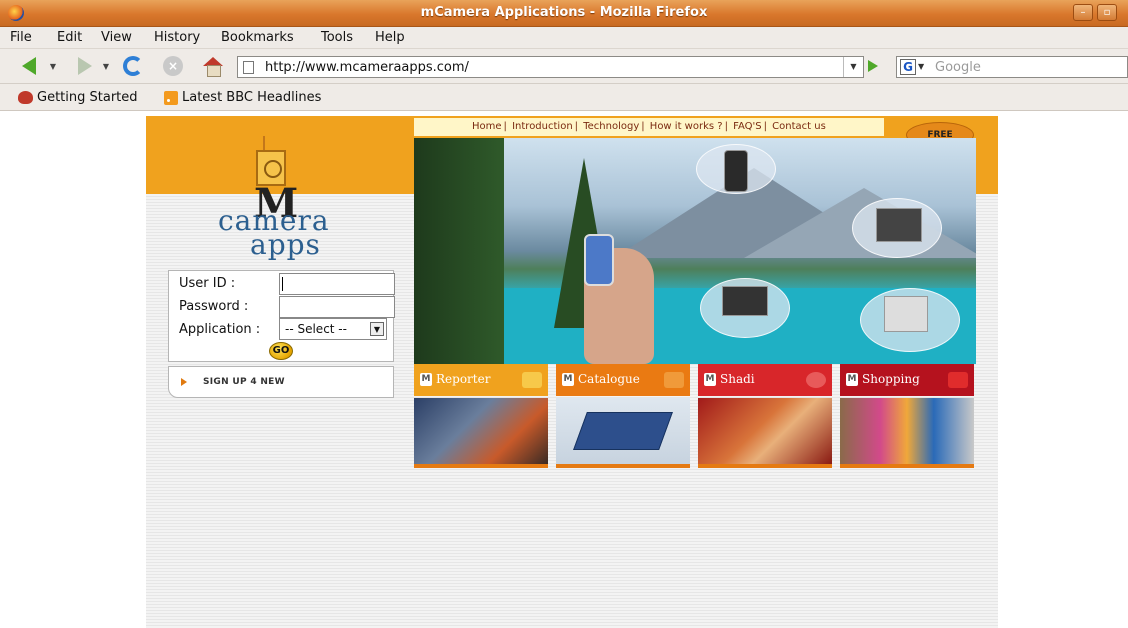 This screenshot has height=628, width=1128. I want to click on phone-device-icon, so click(736, 171).